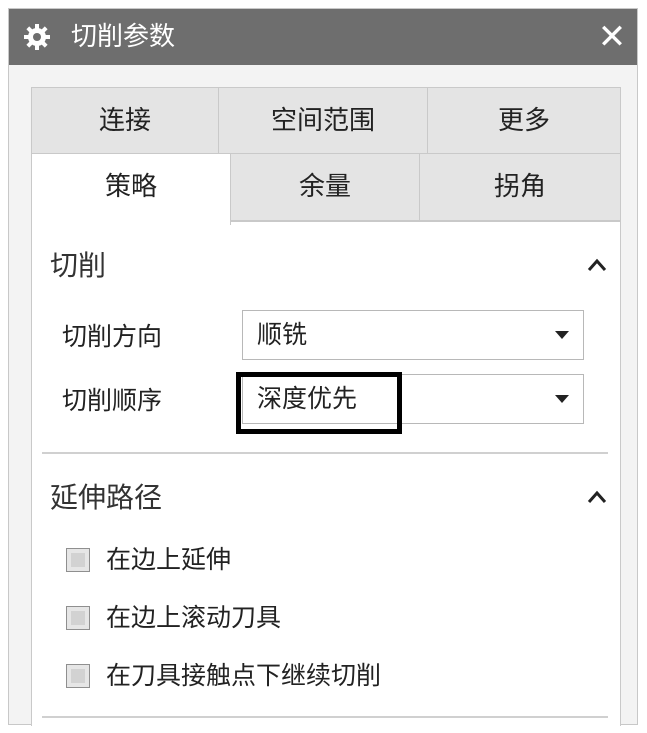 The width and height of the screenshot is (647, 733). Describe the element at coordinates (326, 498) in the screenshot. I see `section-header-extend-path: 延伸路径` at that location.